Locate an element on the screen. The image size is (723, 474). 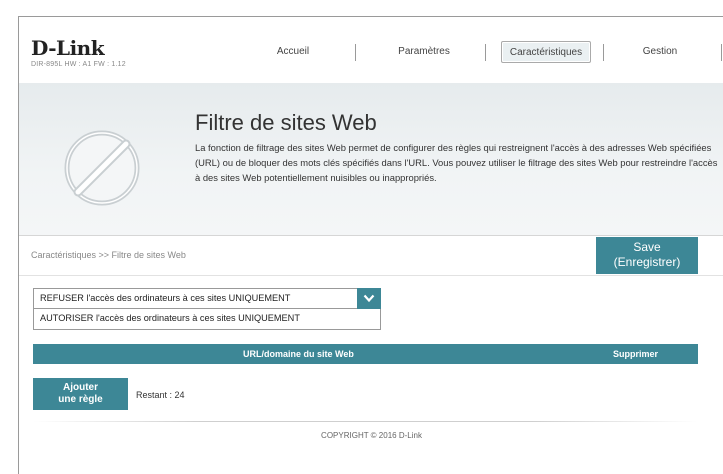
breadcrumb: Caractéristiques >> Filtre de sites Web is located at coordinates (108, 255).